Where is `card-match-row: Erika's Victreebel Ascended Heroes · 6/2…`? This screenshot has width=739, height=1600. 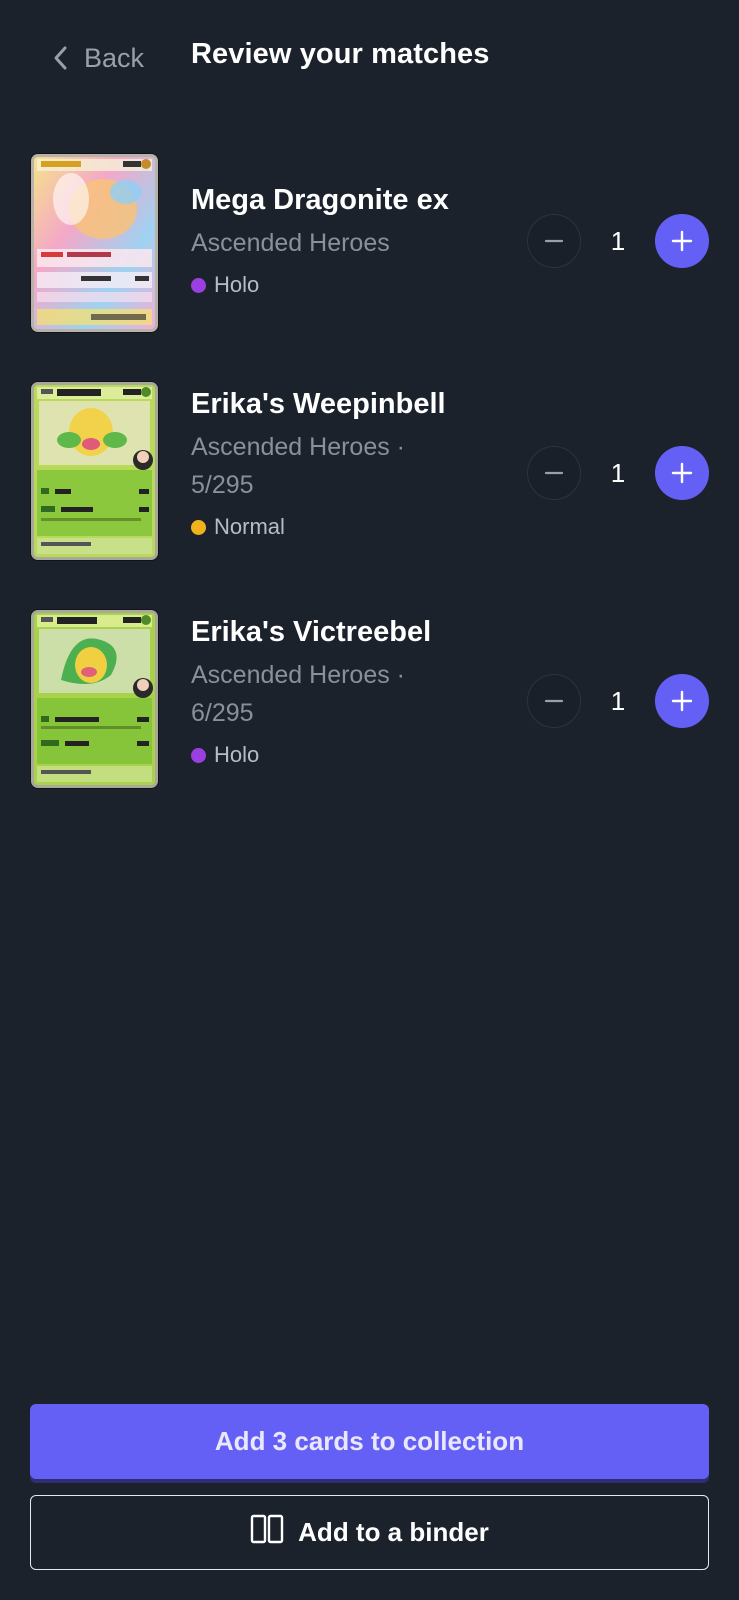
card-match-row: Erika's Victreebel Ascended Heroes · 6/2… is located at coordinates (369, 700).